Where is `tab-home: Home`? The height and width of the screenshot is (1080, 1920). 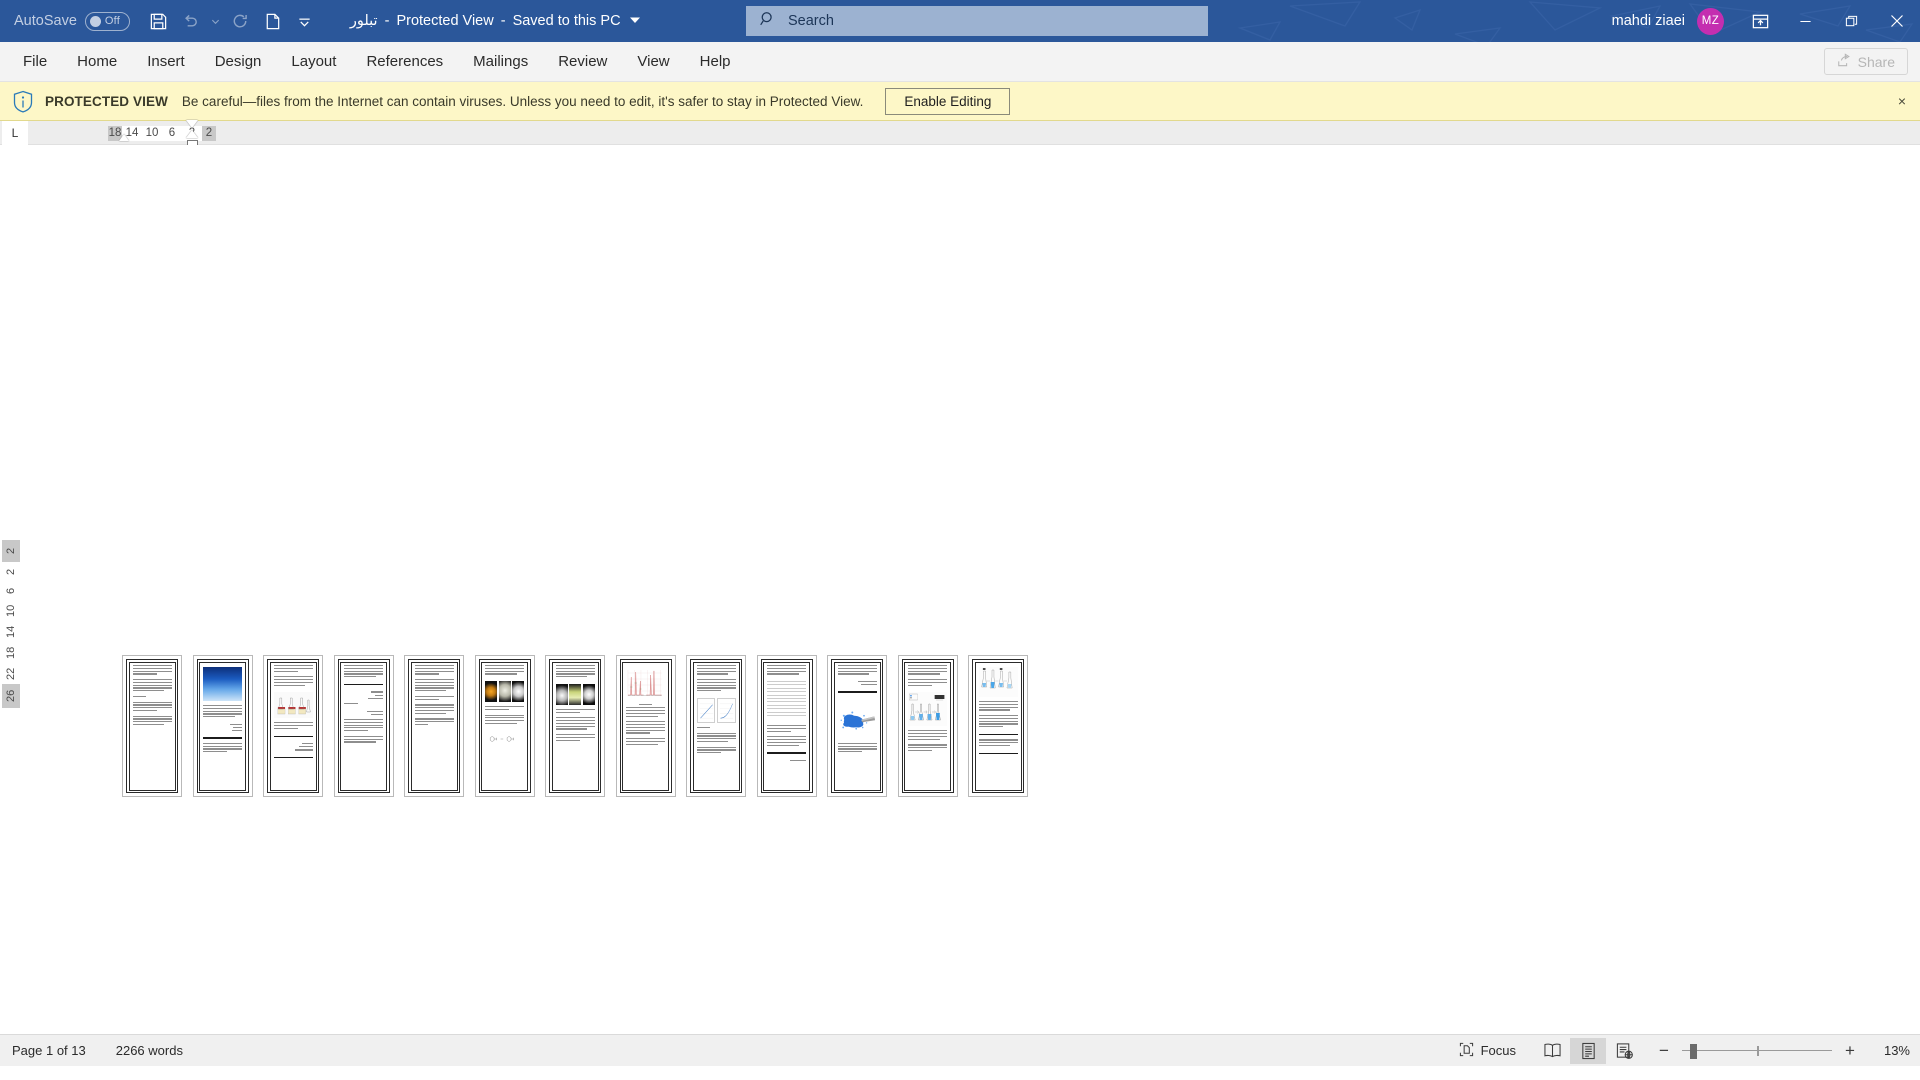 tab-home: Home is located at coordinates (97, 62).